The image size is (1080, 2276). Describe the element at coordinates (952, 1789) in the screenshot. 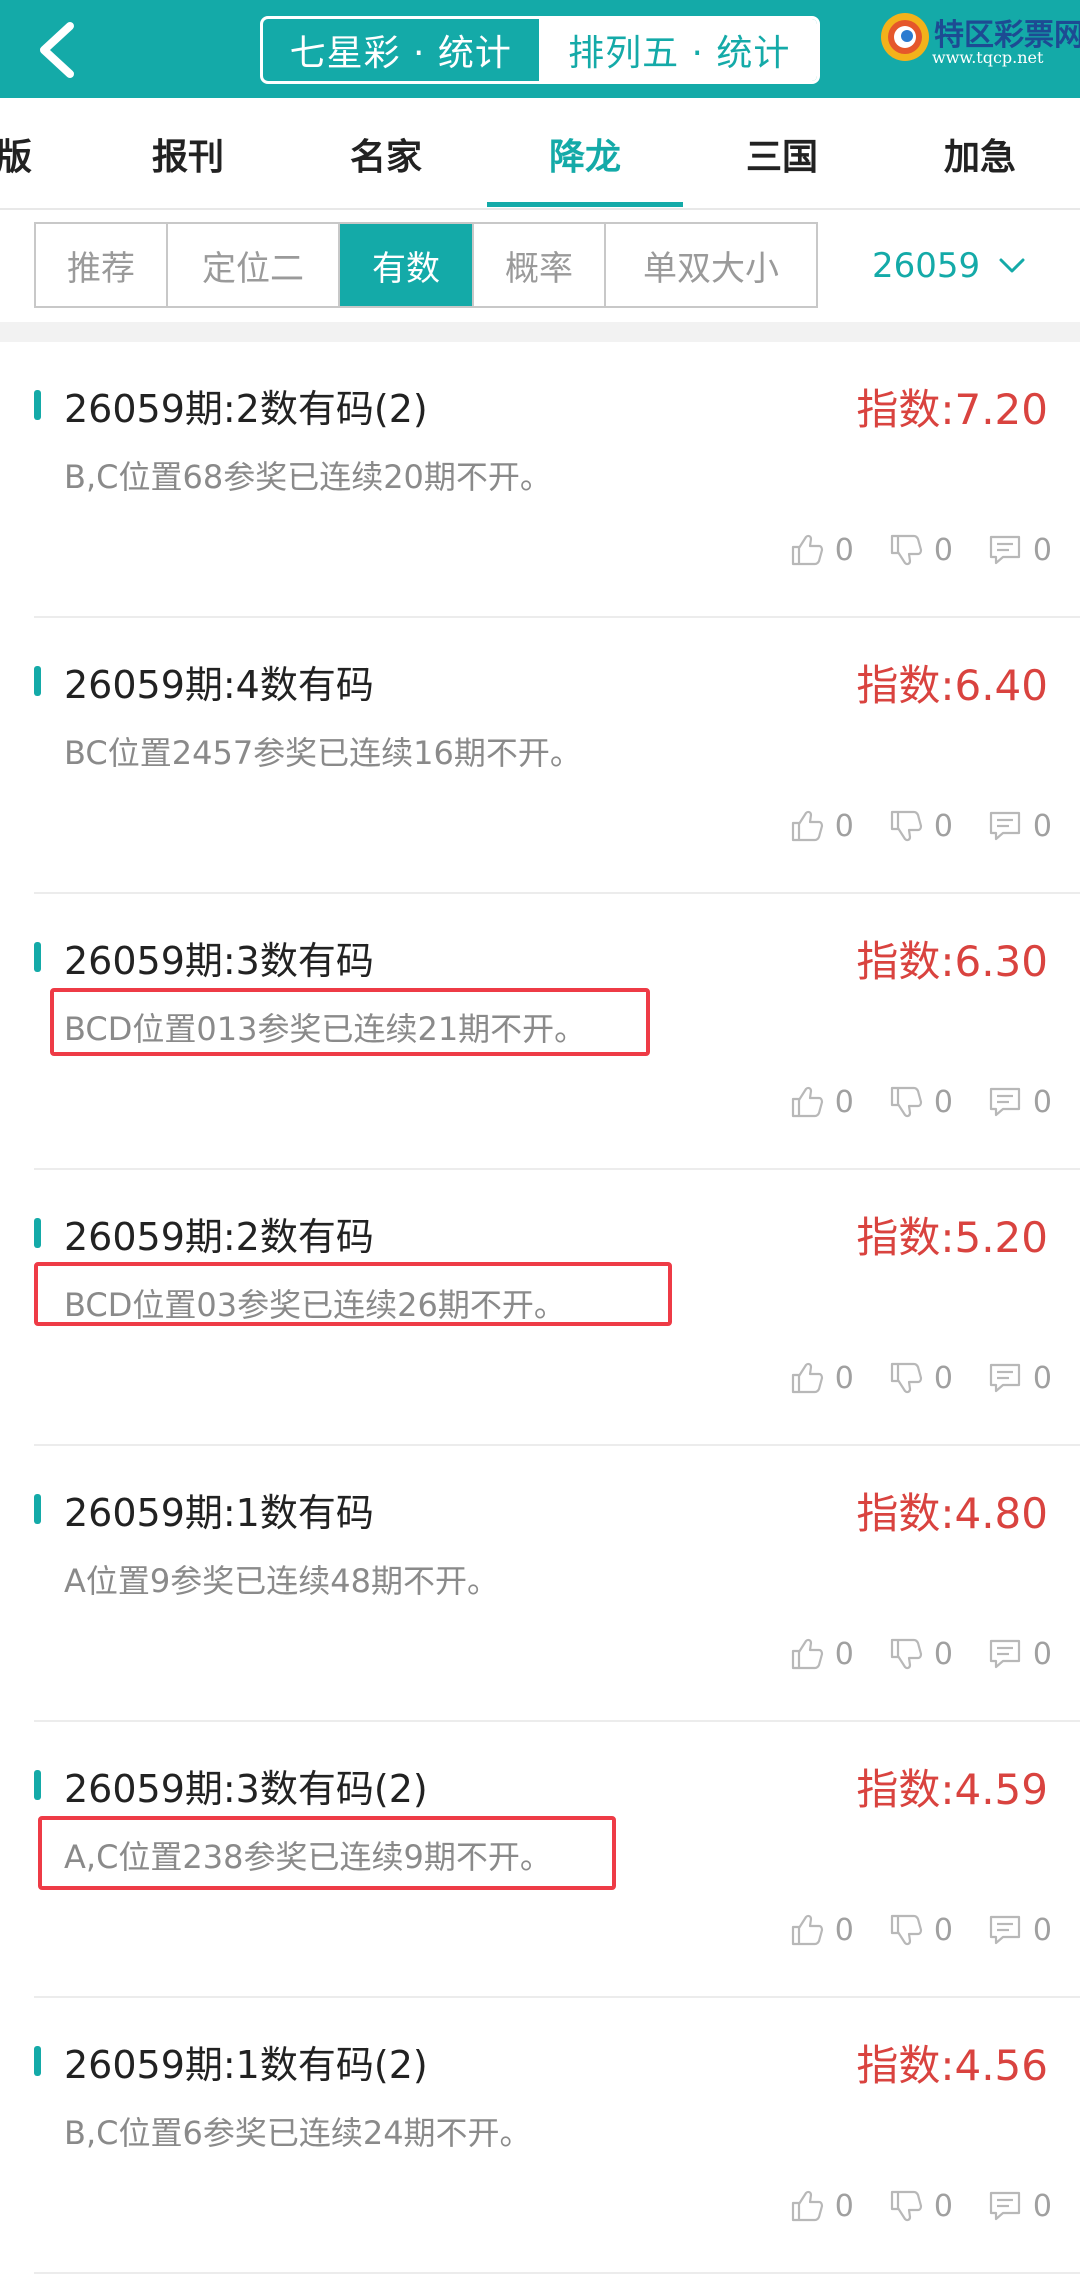

I see `item-index: 指数:4.59` at that location.